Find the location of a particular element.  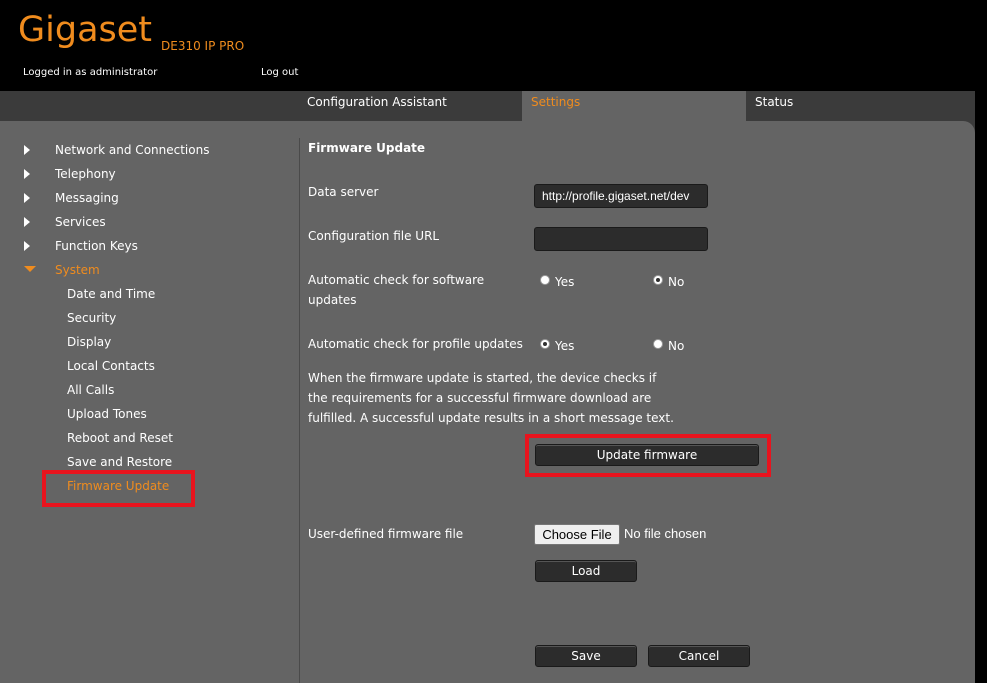

sidebar-item-save-restore: Save and Restore is located at coordinates (119, 462).